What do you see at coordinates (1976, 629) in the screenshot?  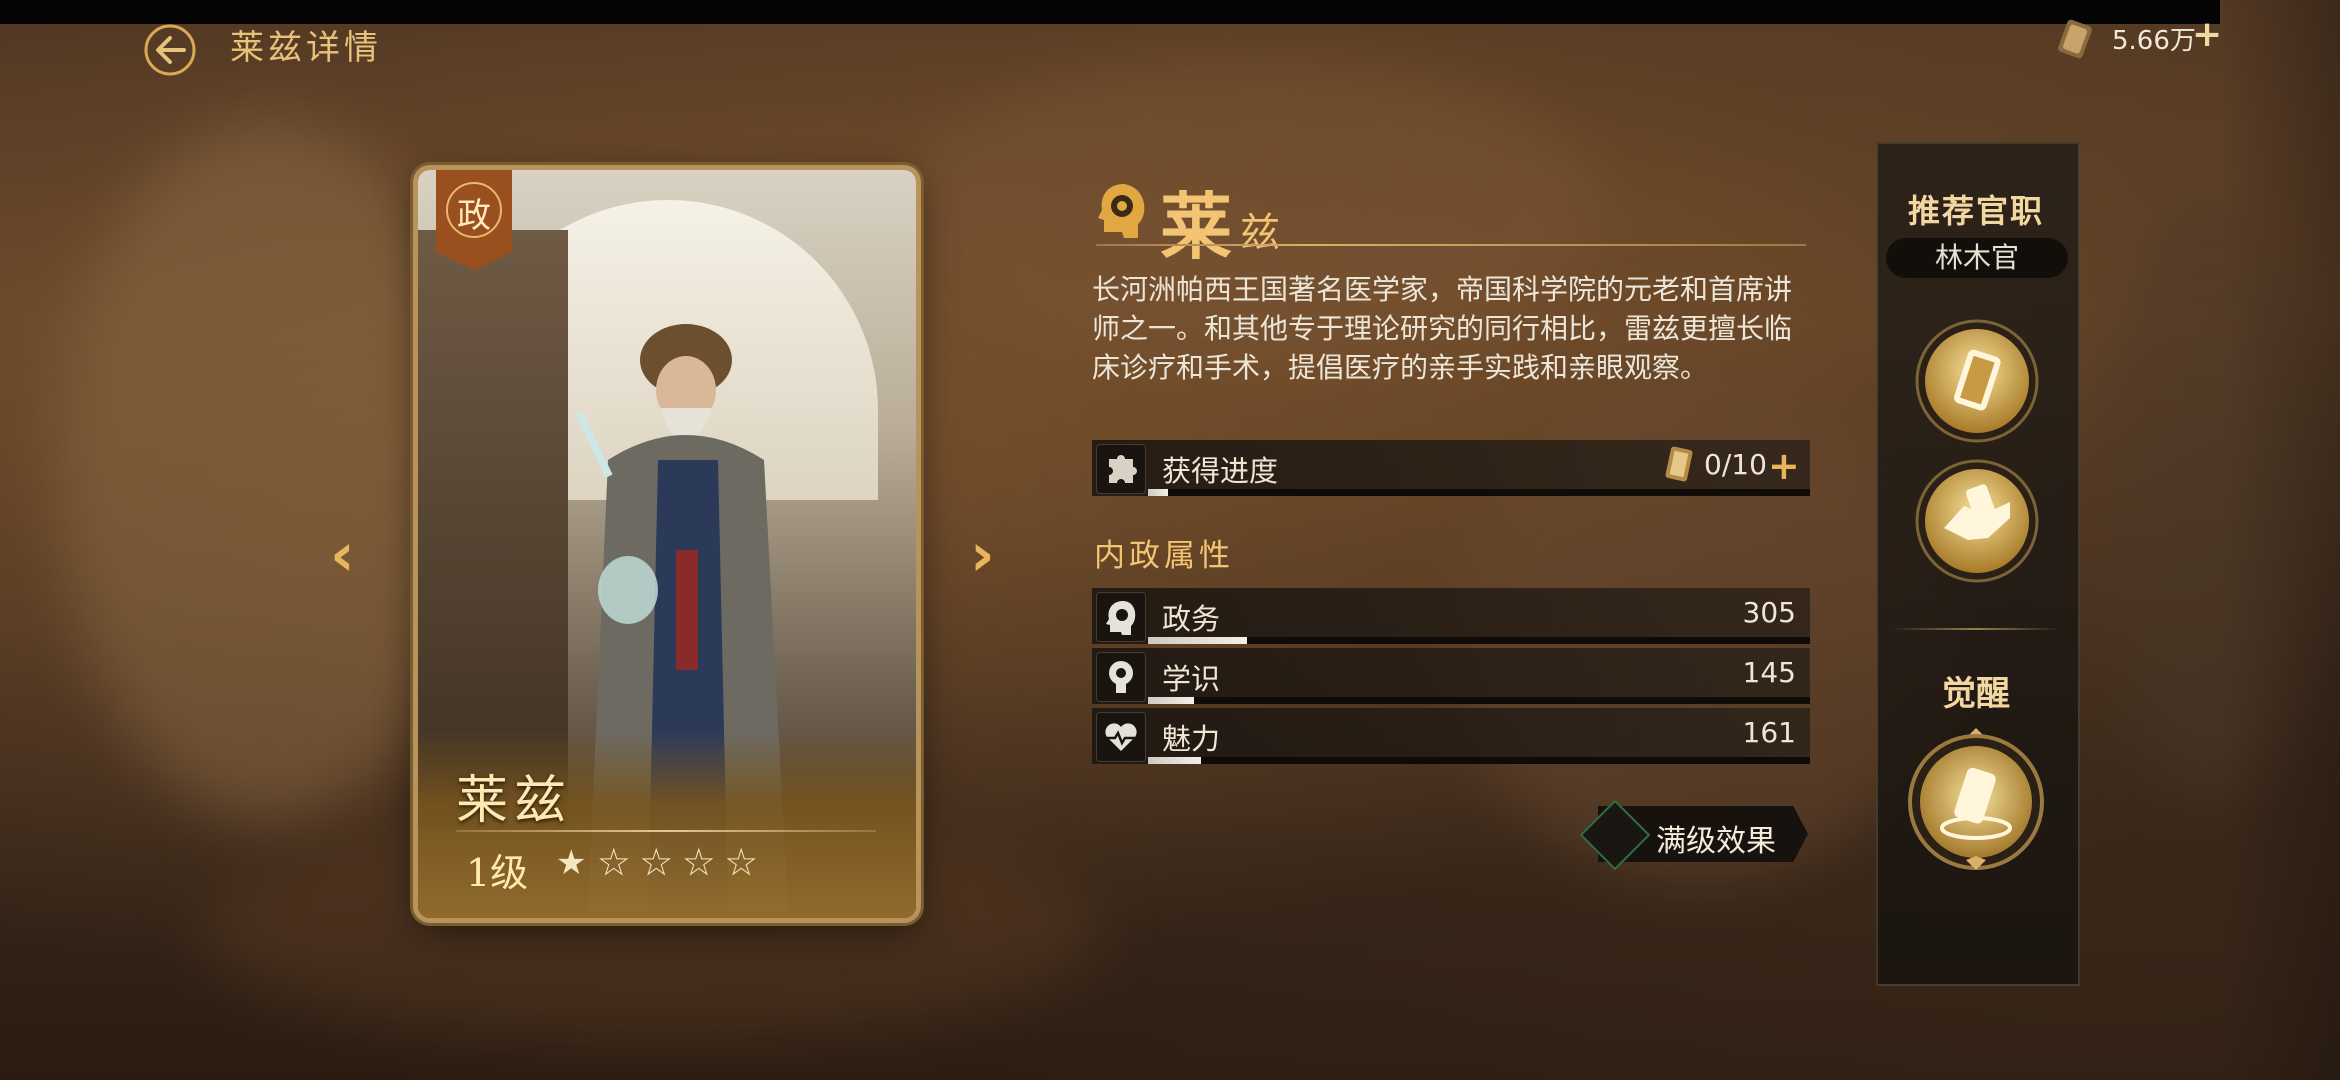 I see `panel-divider` at bounding box center [1976, 629].